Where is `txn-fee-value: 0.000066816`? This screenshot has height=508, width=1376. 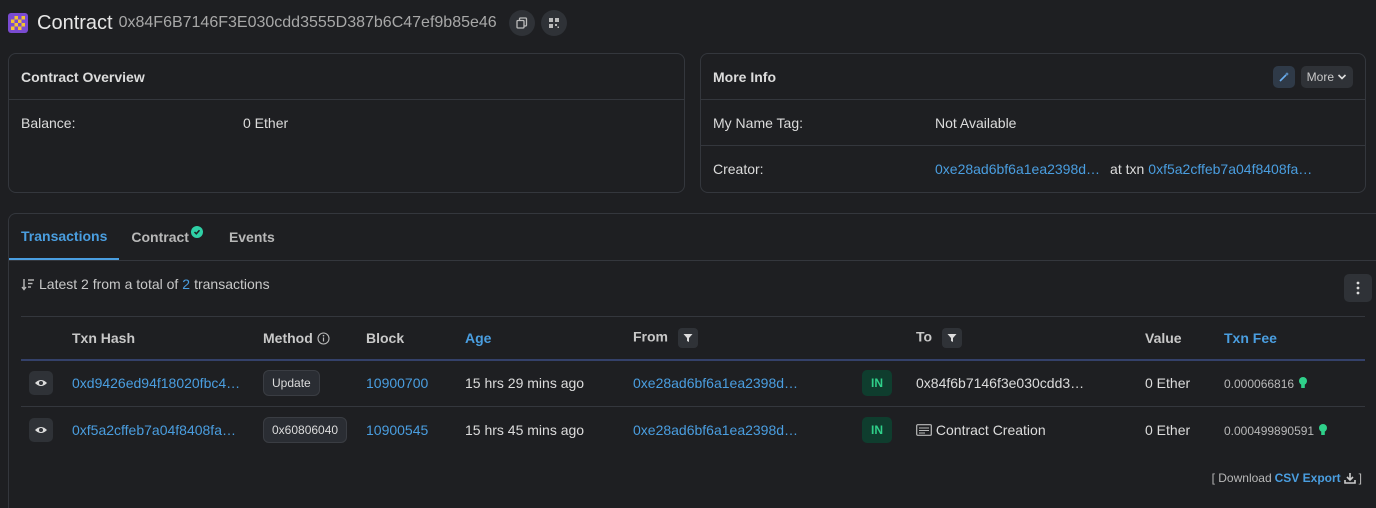
txn-fee-value: 0.000066816 is located at coordinates (1259, 384).